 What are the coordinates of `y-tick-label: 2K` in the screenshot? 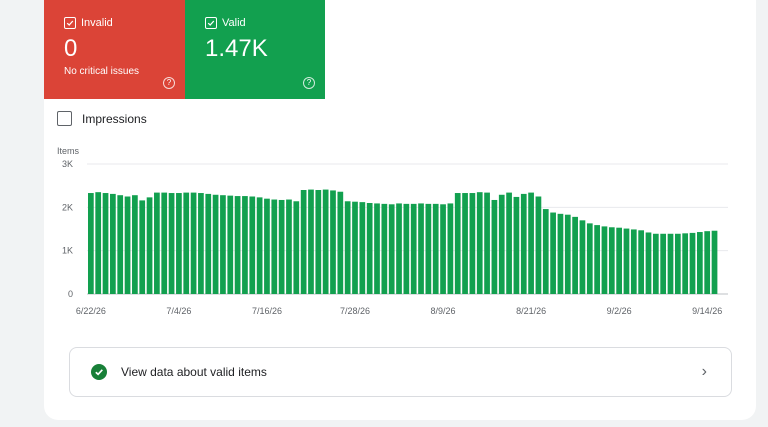 It's located at (67, 207).